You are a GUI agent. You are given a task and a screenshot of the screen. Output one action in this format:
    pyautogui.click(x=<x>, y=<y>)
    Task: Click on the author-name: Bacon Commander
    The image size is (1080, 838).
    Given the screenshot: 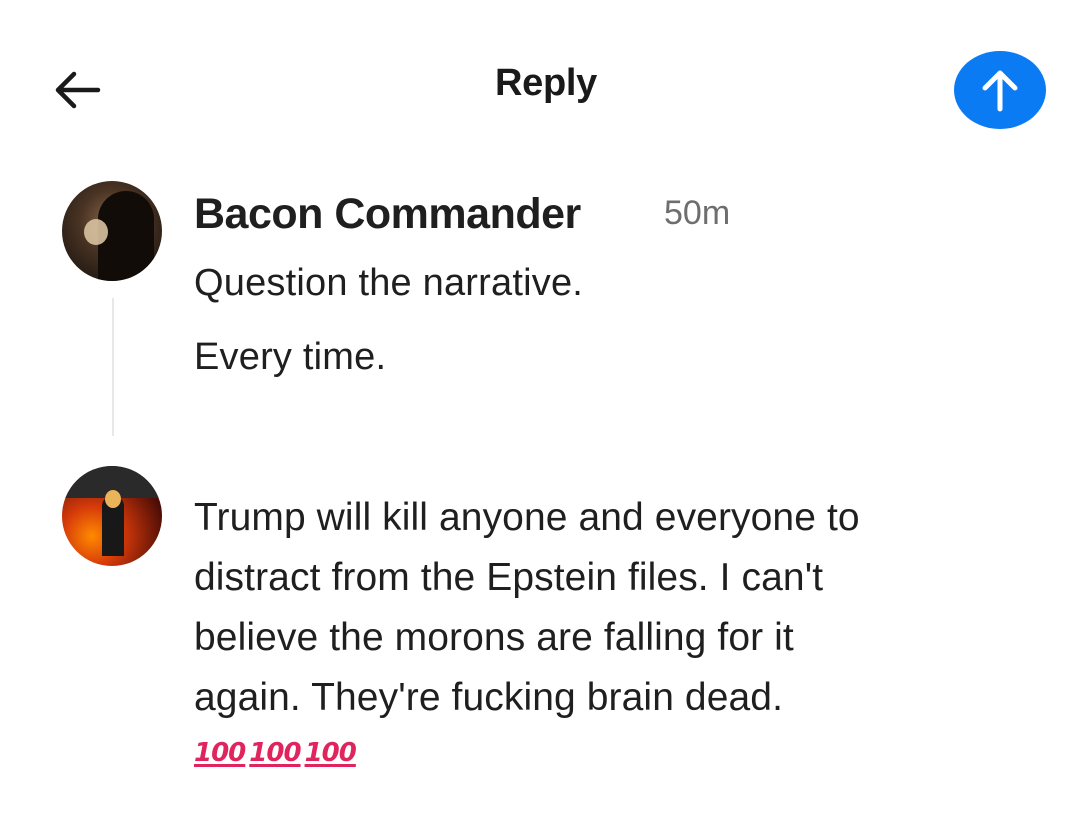 What is the action you would take?
    pyautogui.click(x=387, y=214)
    